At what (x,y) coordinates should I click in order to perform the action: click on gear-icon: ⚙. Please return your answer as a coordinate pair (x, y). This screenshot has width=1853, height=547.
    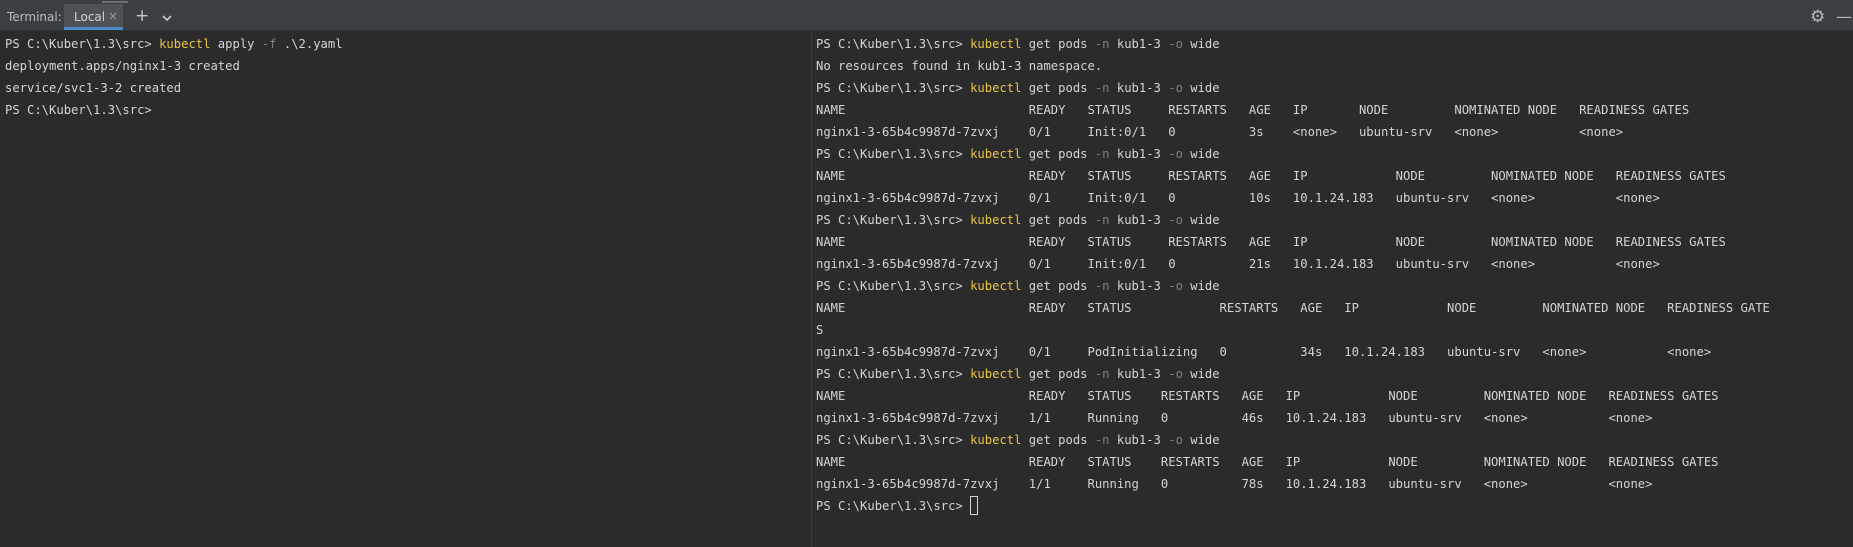
    Looking at the image, I should click on (1817, 17).